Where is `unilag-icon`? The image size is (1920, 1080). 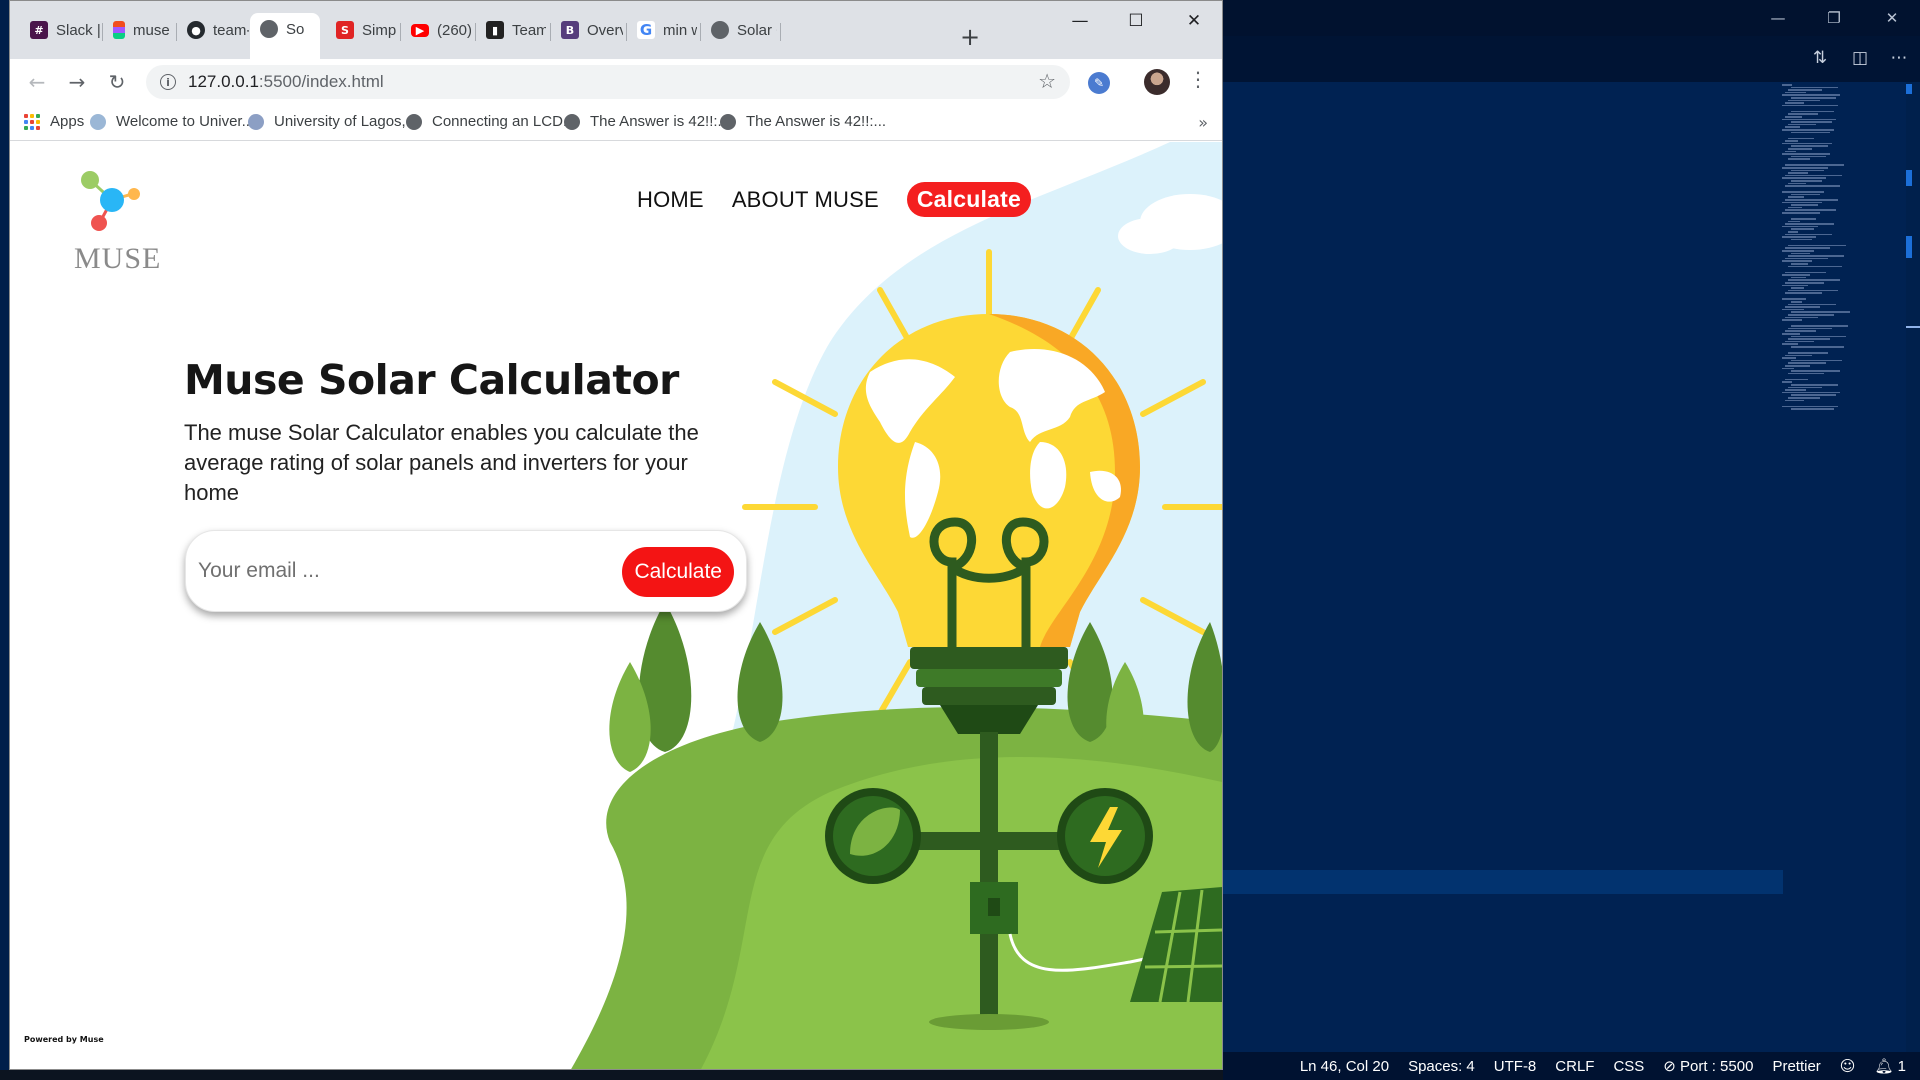 unilag-icon is located at coordinates (256, 121).